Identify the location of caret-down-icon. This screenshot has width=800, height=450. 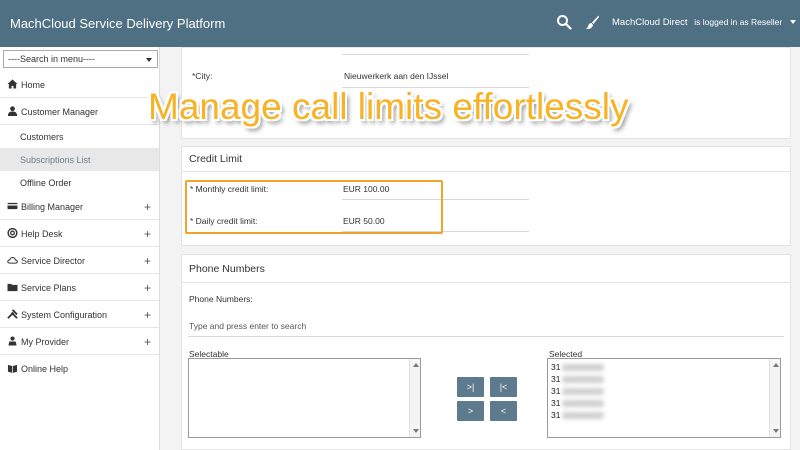
(792, 22).